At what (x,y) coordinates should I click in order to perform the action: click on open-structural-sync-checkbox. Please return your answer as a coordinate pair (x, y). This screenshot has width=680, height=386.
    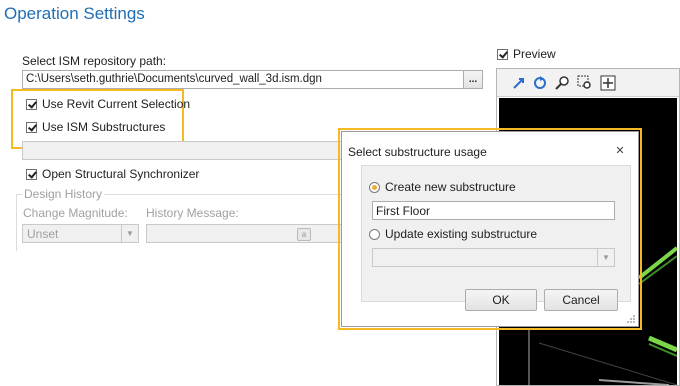
    Looking at the image, I should click on (31, 174).